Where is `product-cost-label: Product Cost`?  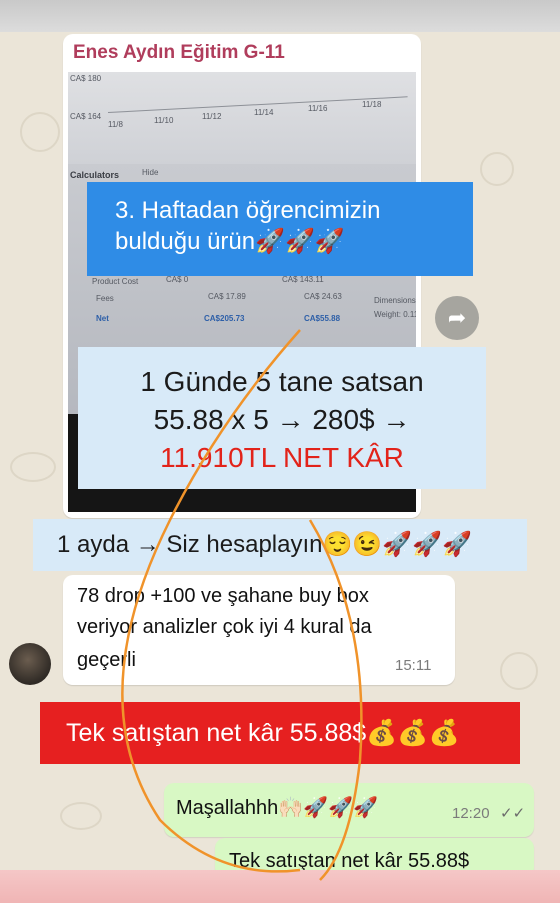 product-cost-label: Product Cost is located at coordinates (115, 281).